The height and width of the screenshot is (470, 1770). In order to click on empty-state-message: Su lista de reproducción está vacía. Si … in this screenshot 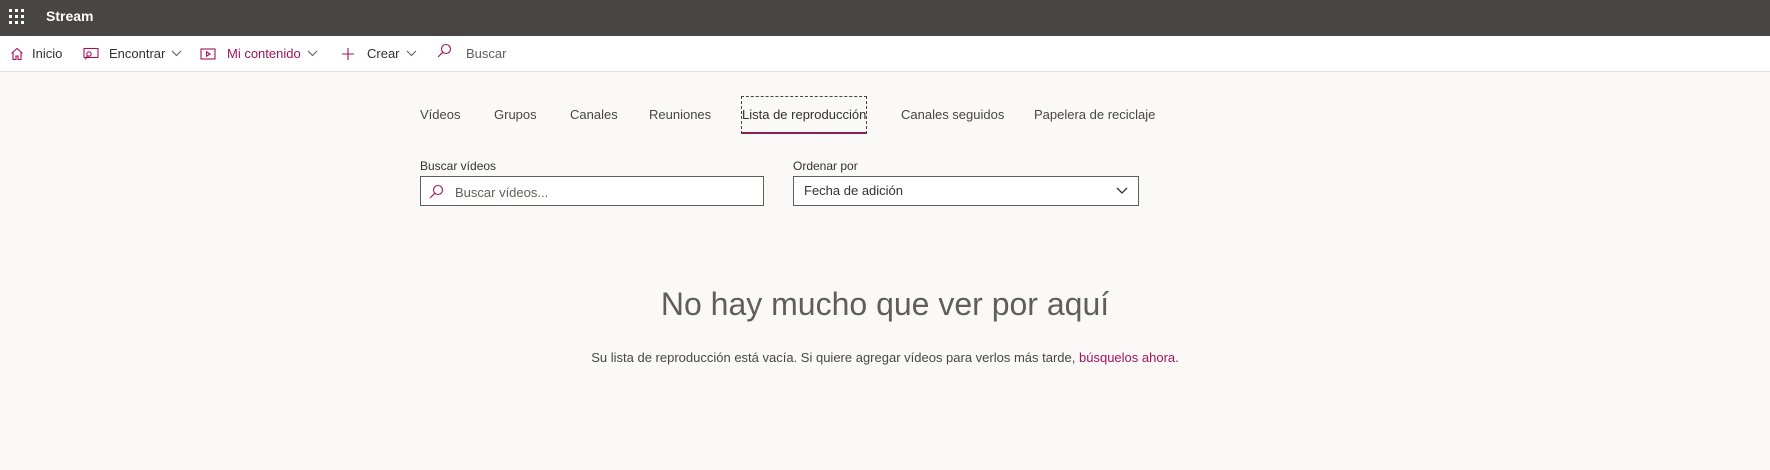, I will do `click(885, 357)`.